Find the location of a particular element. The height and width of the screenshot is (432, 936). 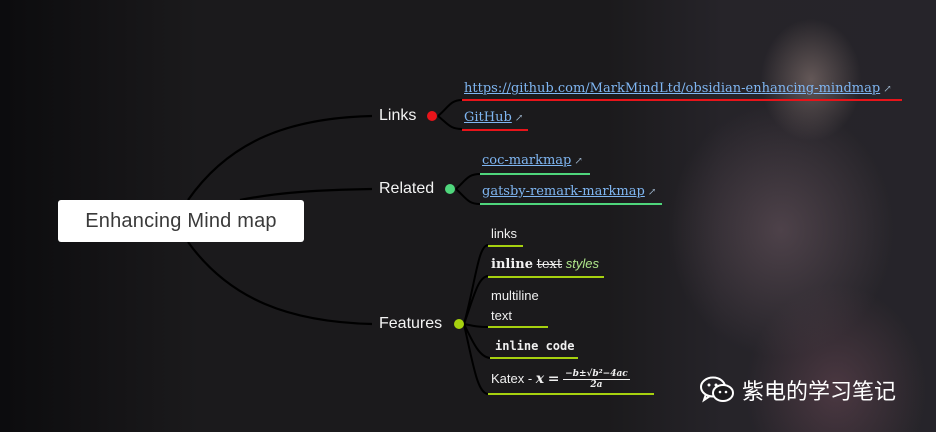

link-github: GitHub ↗ is located at coordinates (493, 117).